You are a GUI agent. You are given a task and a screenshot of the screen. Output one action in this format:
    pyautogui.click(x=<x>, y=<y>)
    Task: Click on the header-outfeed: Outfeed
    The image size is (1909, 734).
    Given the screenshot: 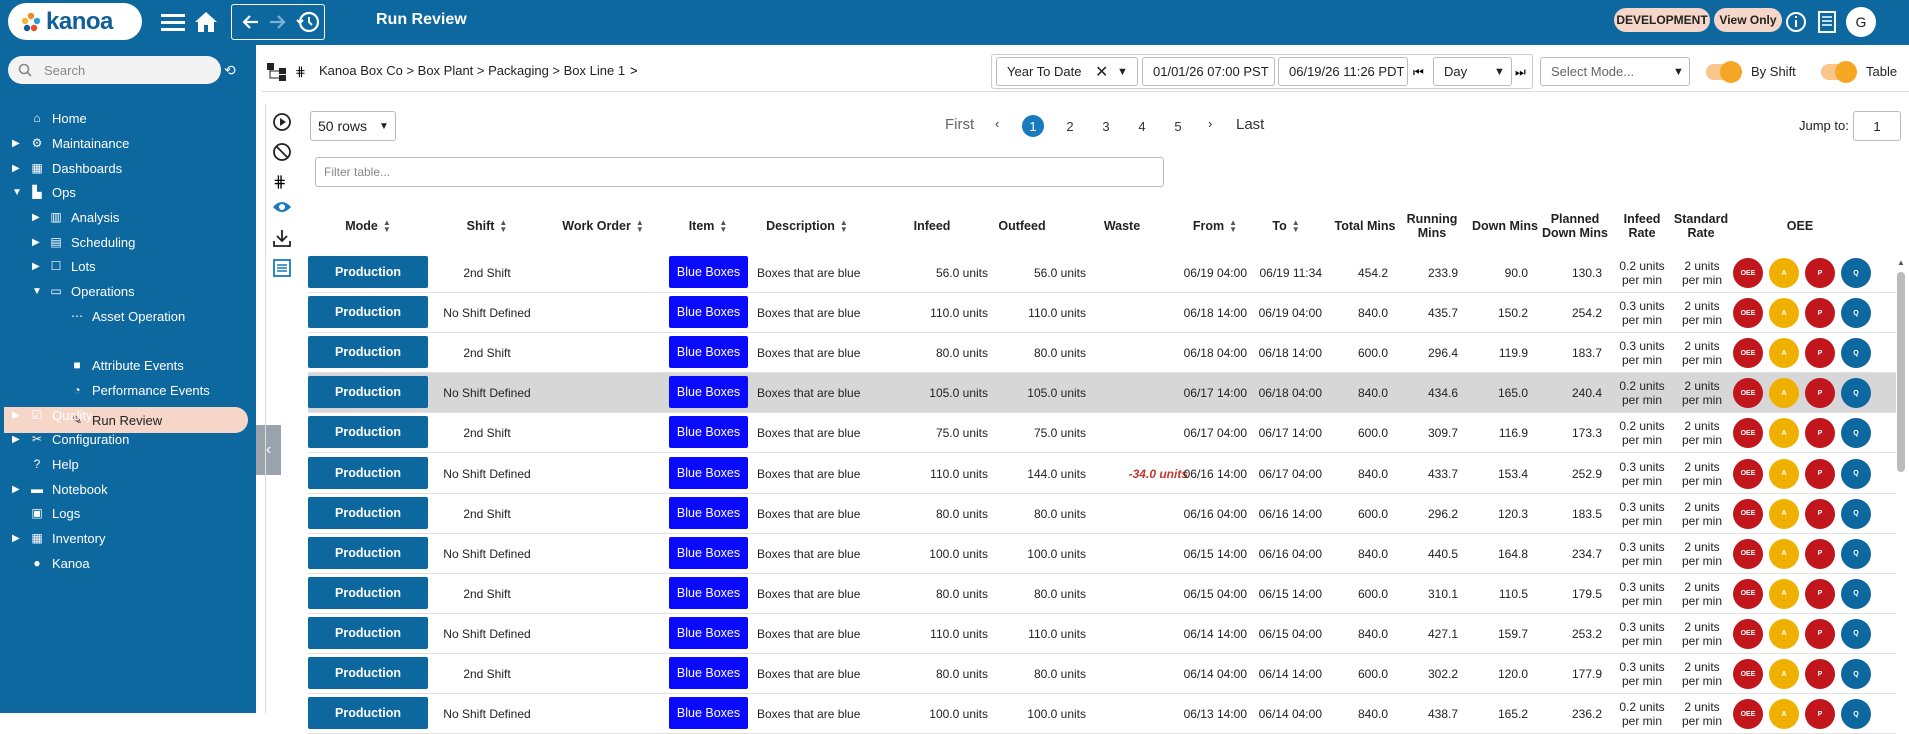 What is the action you would take?
    pyautogui.click(x=1022, y=226)
    